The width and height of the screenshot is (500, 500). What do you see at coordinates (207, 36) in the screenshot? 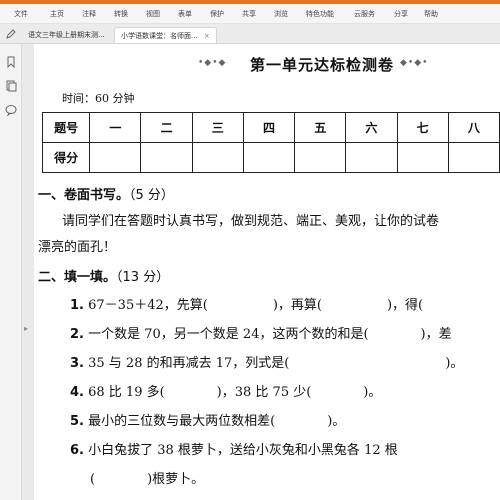
I see `close-icon: ×` at bounding box center [207, 36].